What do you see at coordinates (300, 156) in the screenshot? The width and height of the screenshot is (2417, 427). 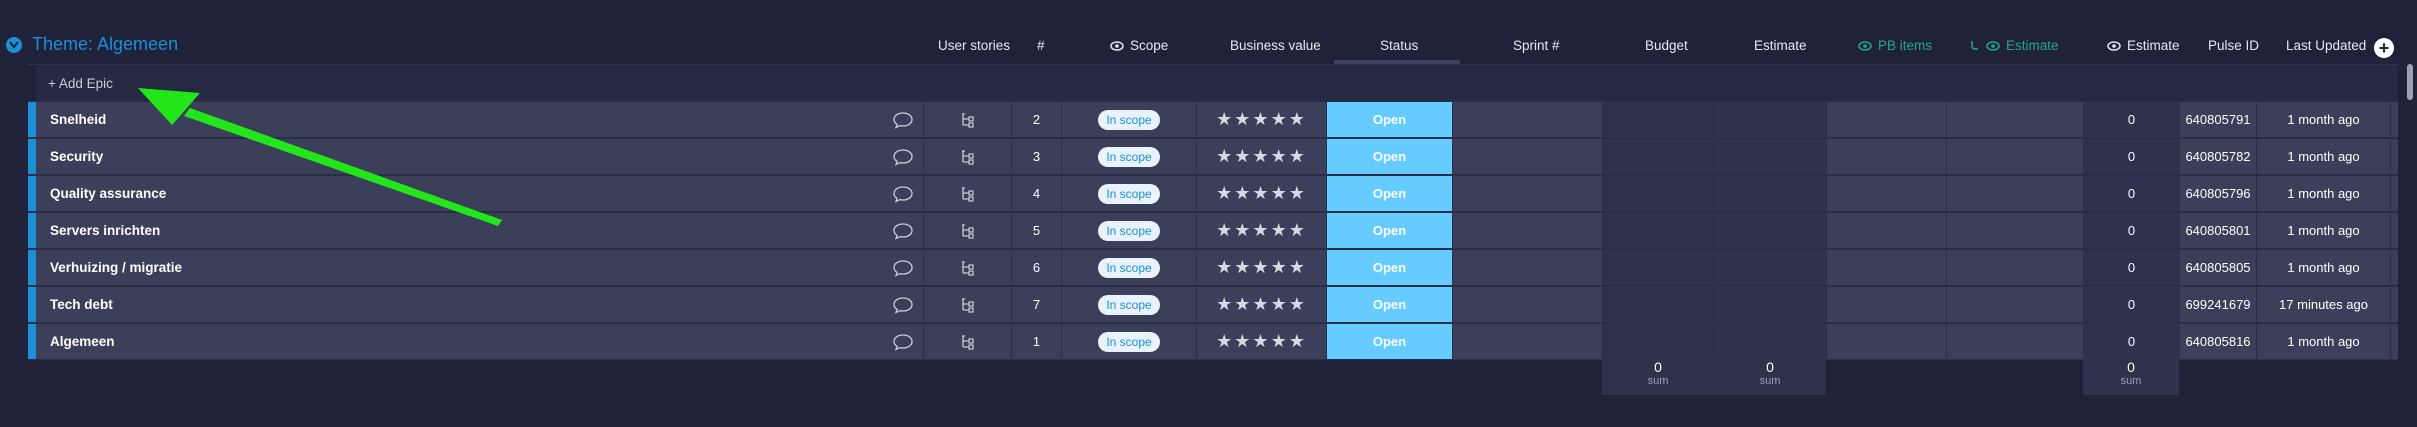 I see `epic-name: Security` at bounding box center [300, 156].